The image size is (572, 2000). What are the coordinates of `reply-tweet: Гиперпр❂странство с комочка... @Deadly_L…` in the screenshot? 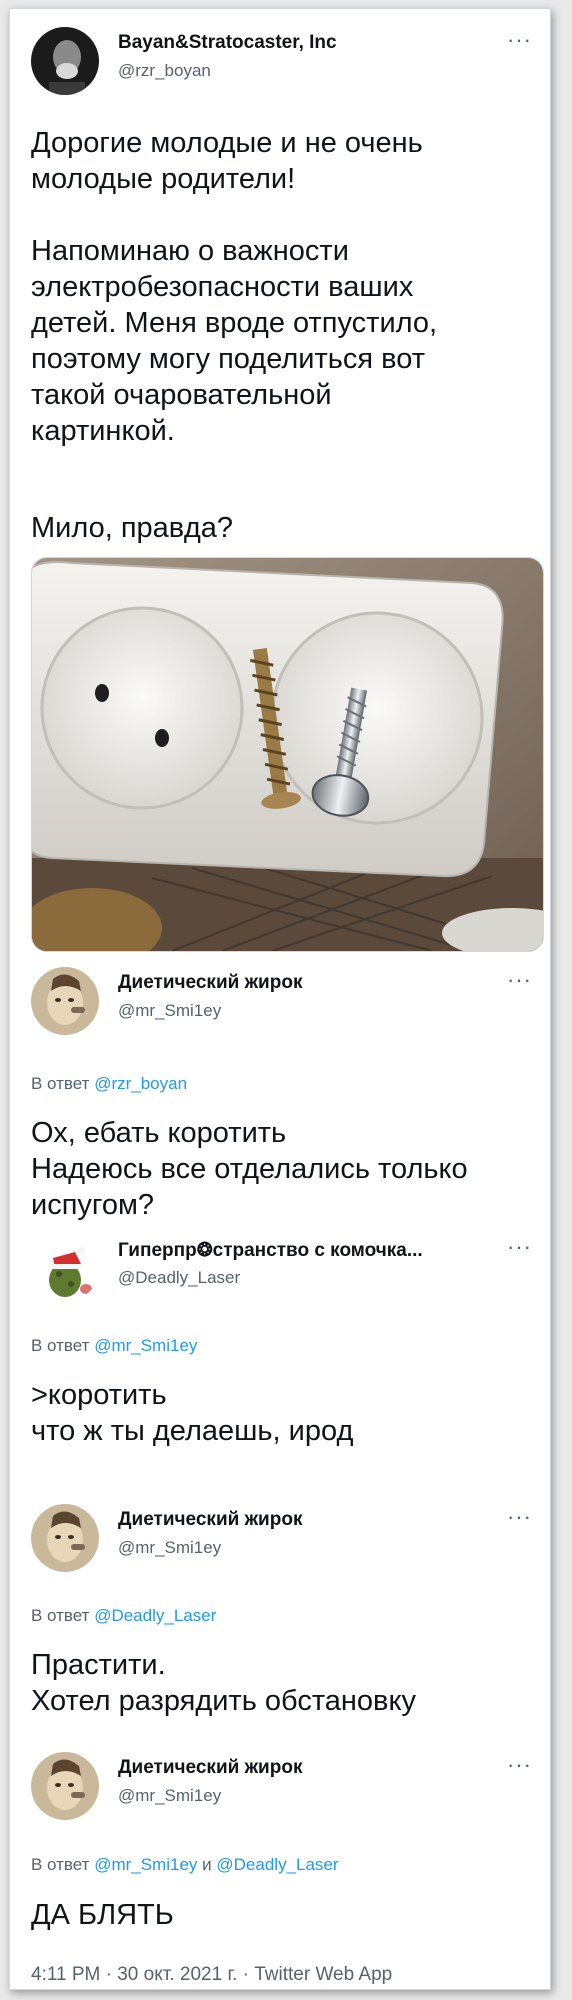 It's located at (280, 1349).